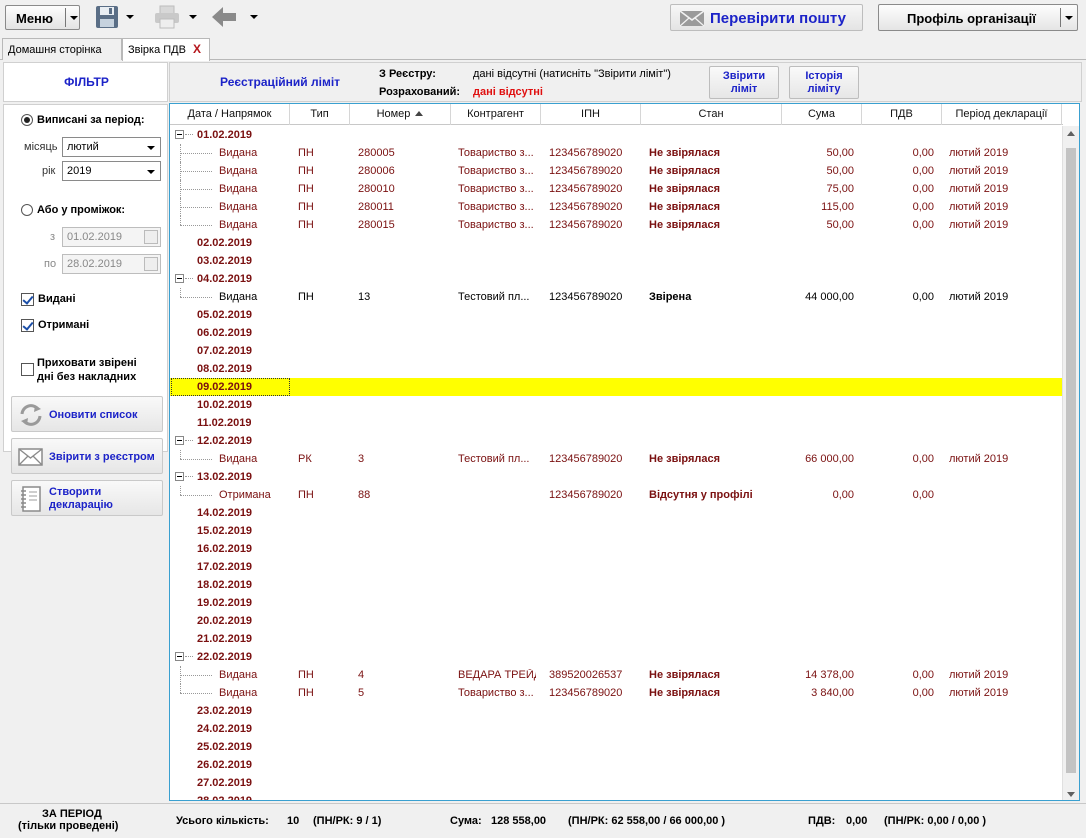 Image resolution: width=1086 pixels, height=838 pixels. Describe the element at coordinates (616, 333) in the screenshot. I see `date-group-row: 06.02.2019` at that location.